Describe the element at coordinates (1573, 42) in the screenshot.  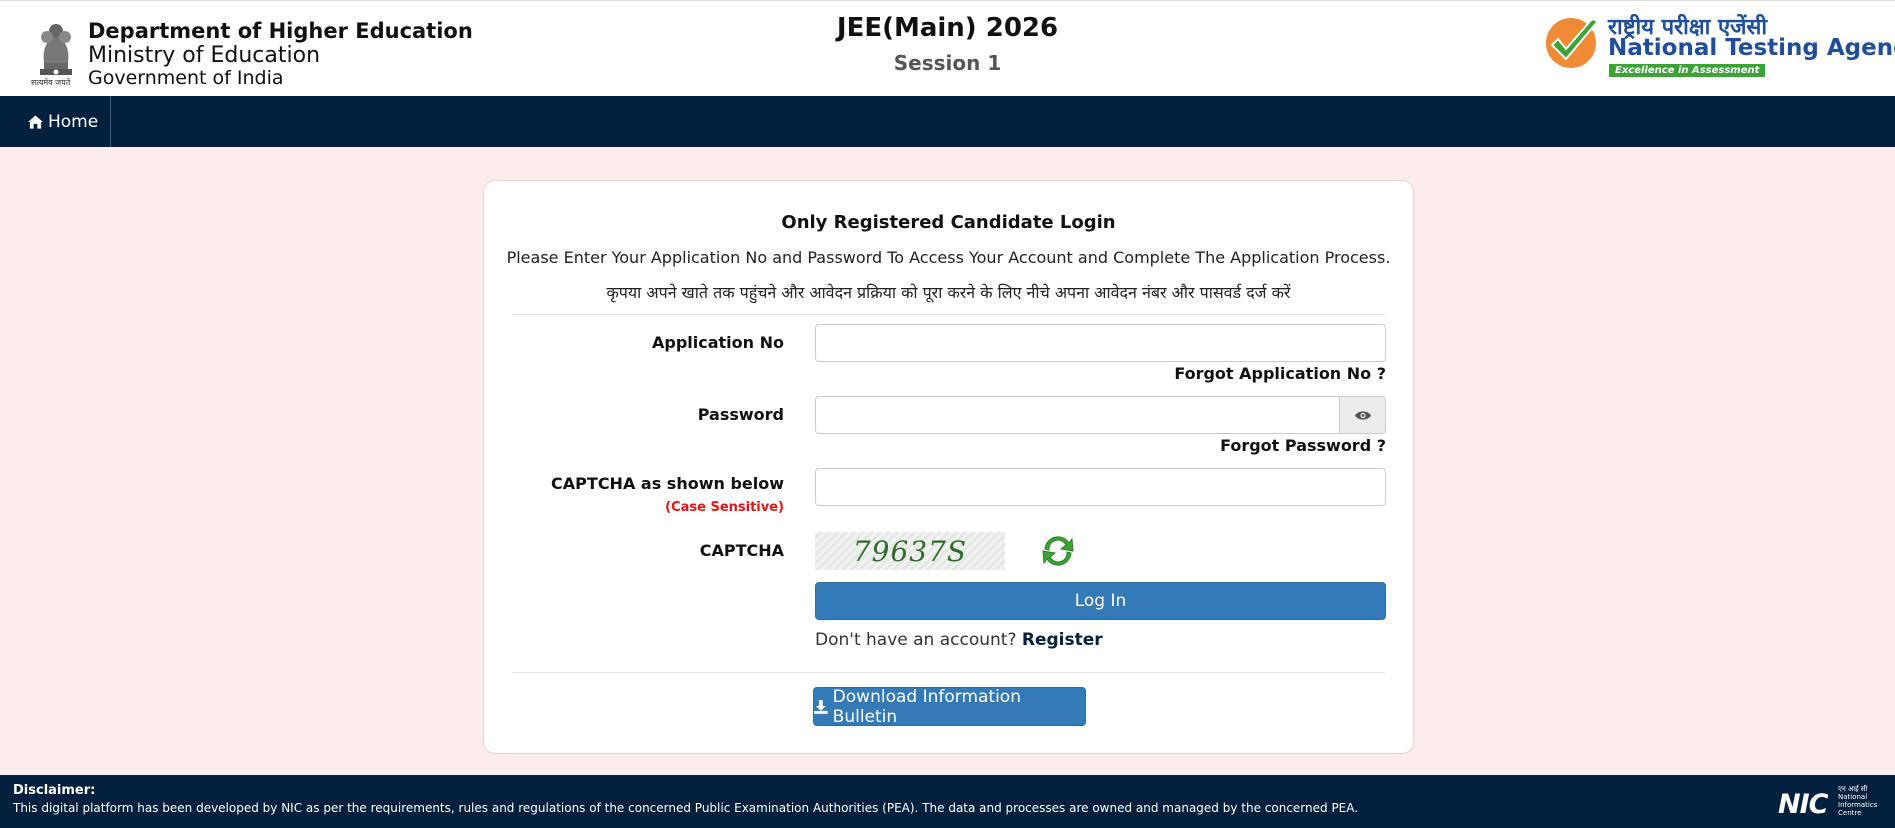
I see `nta-logo-icon` at that location.